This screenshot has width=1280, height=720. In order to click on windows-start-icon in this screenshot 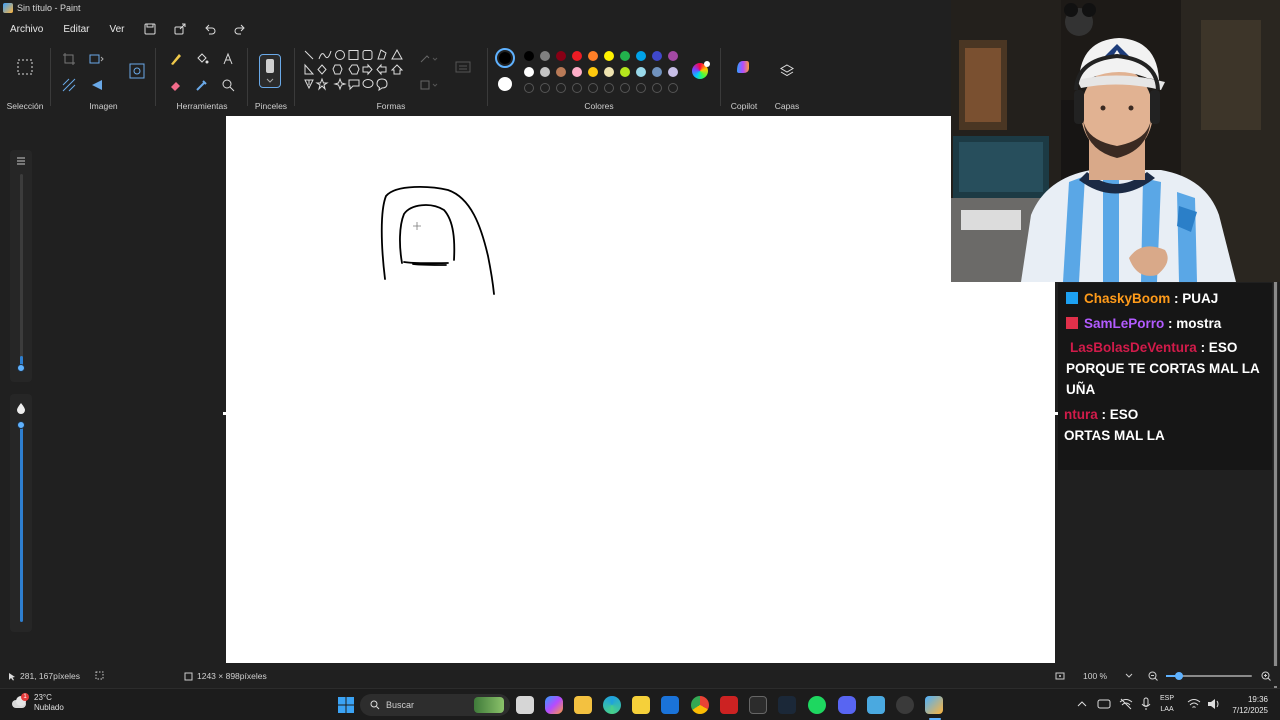, I will do `click(346, 705)`.